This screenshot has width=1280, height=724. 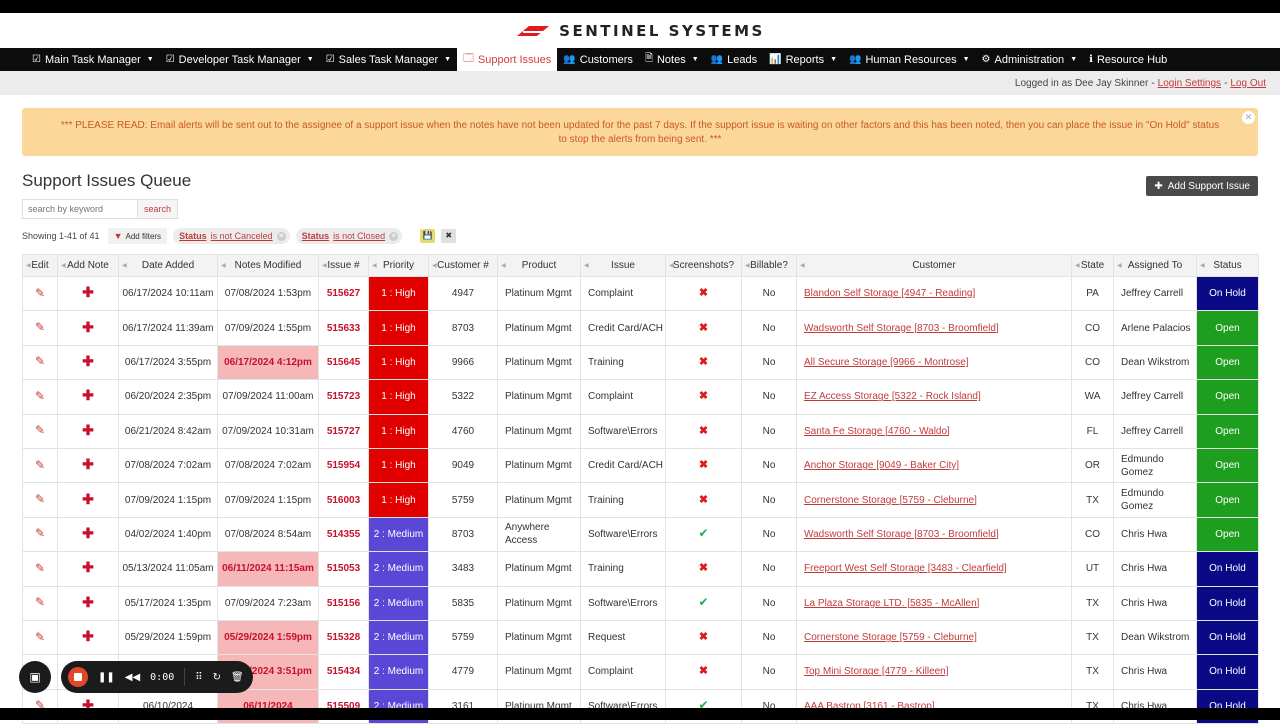 I want to click on issue-number: 516003, so click(x=343, y=500).